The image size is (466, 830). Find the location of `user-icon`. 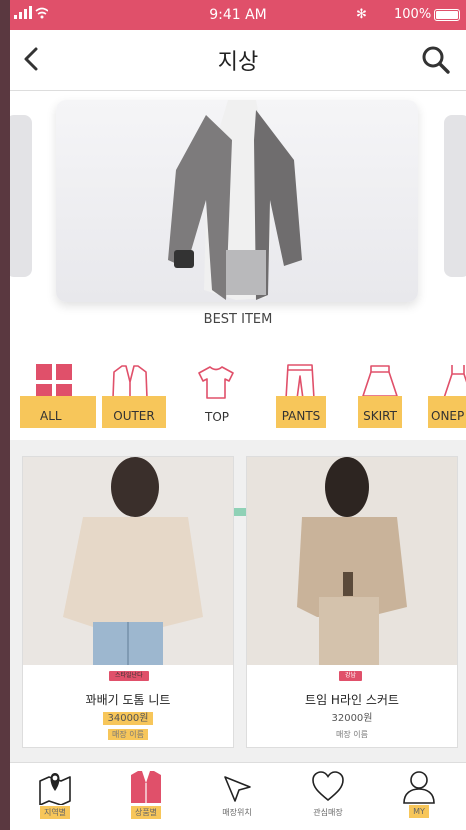

user-icon is located at coordinates (419, 787).